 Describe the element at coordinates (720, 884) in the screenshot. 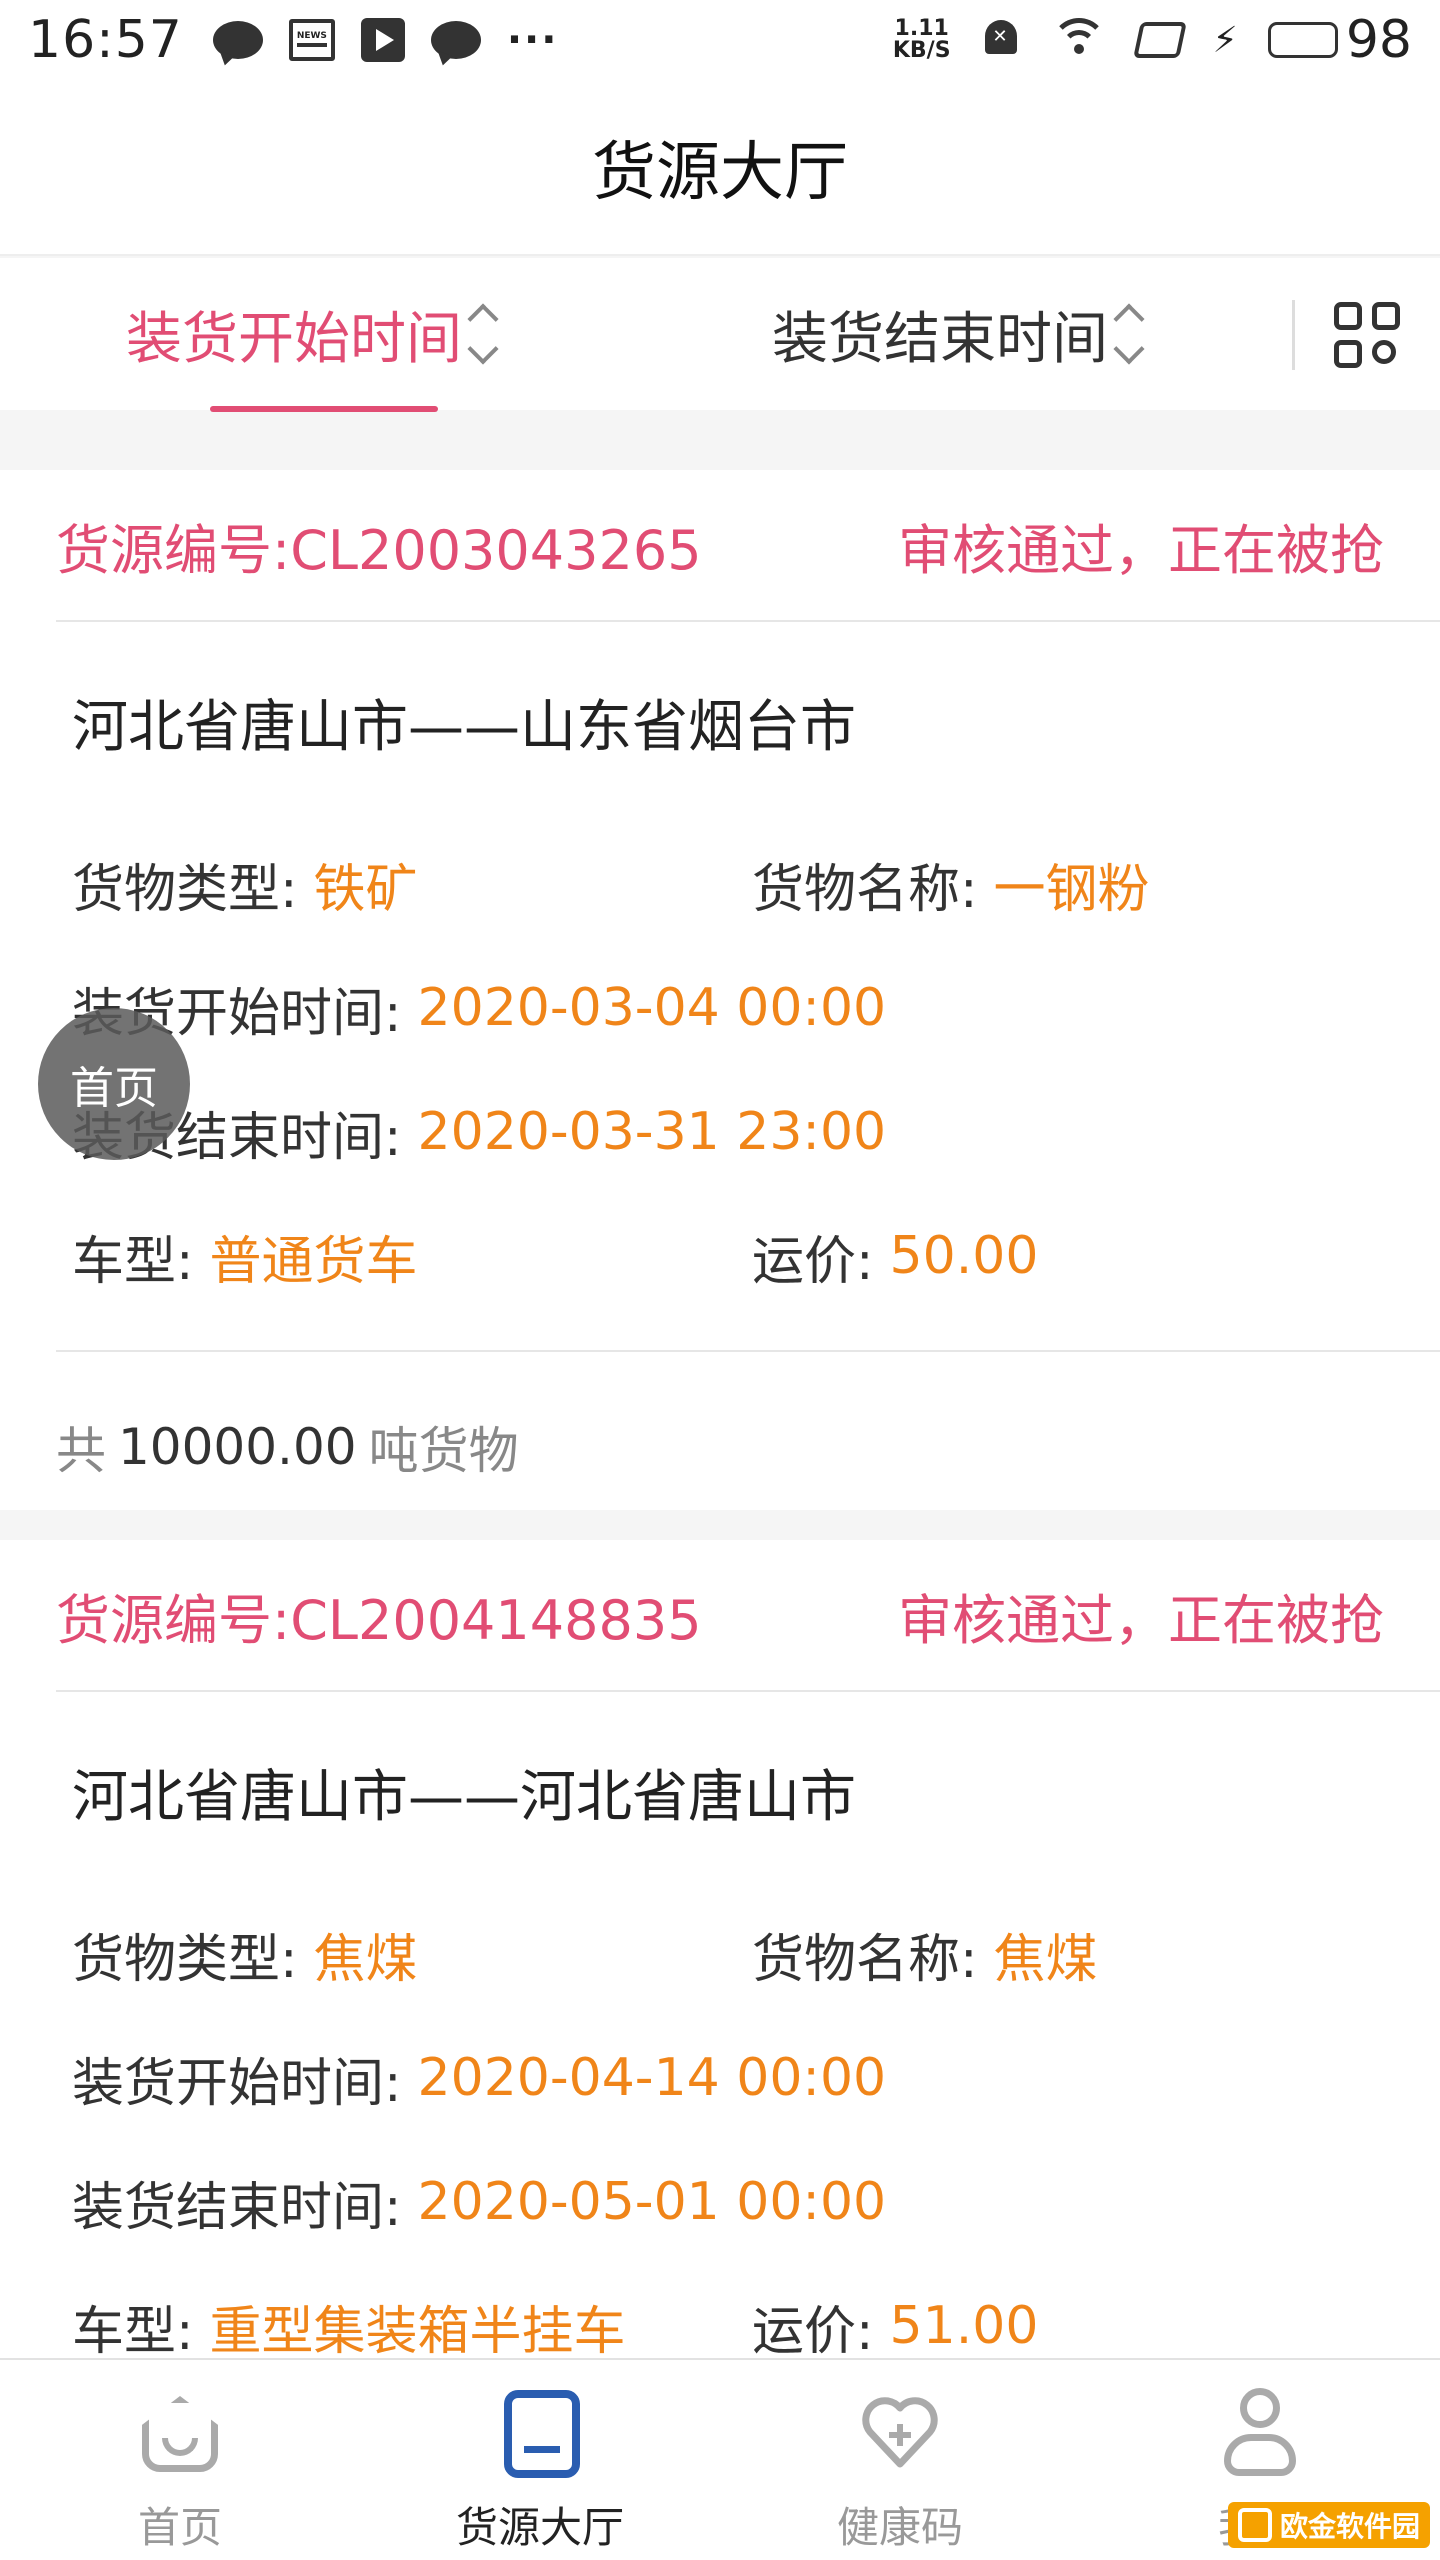

I see `cargo-type-row: 货物类型: 铁矿 货物名称: 一钢粉` at that location.